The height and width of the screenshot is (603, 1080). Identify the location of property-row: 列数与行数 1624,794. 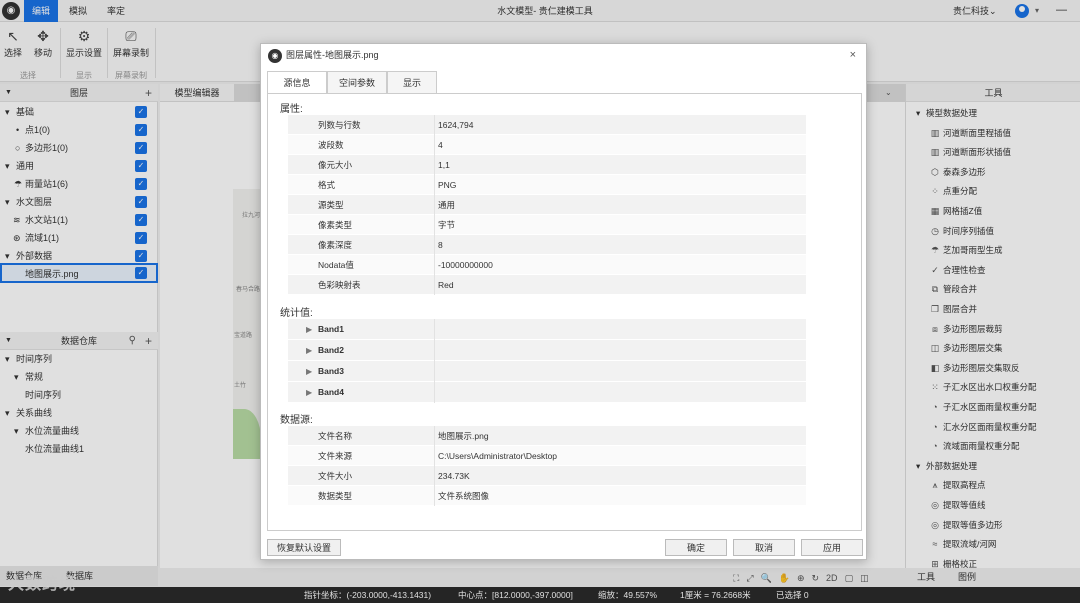
(547, 125).